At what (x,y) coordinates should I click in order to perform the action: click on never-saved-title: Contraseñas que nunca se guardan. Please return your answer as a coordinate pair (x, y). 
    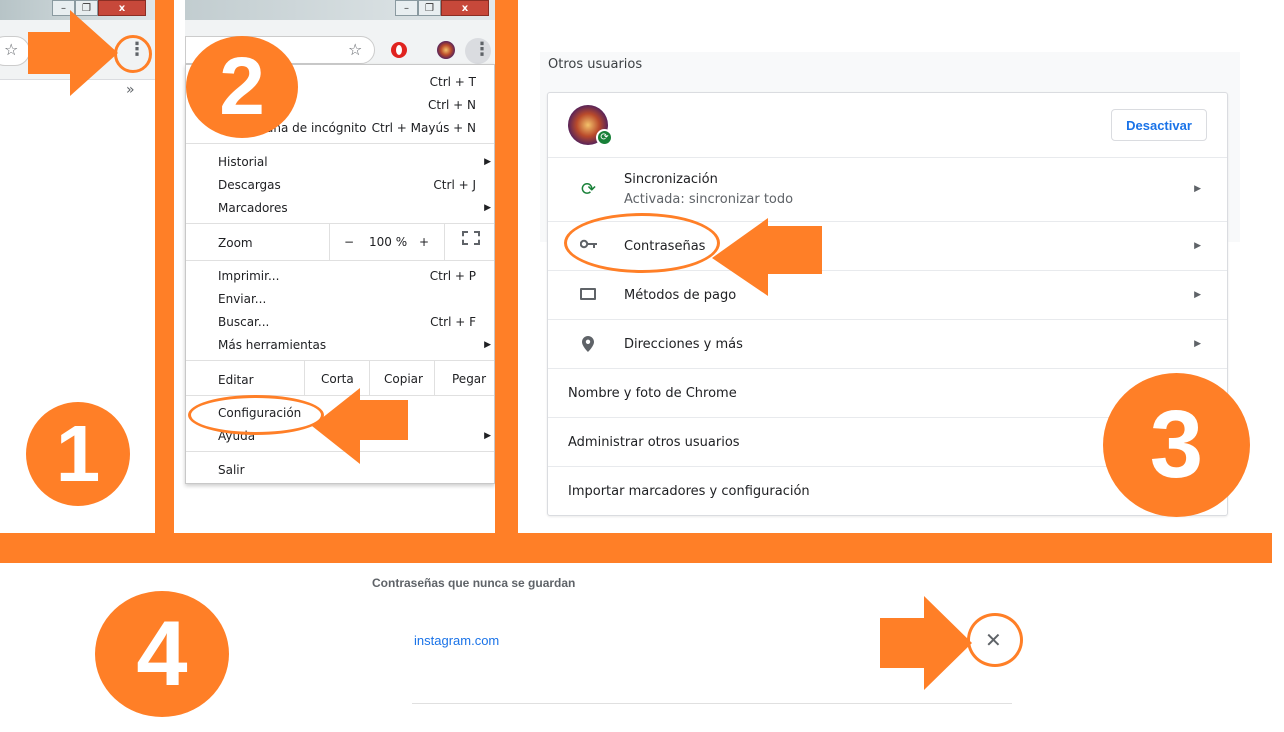
    Looking at the image, I should click on (474, 583).